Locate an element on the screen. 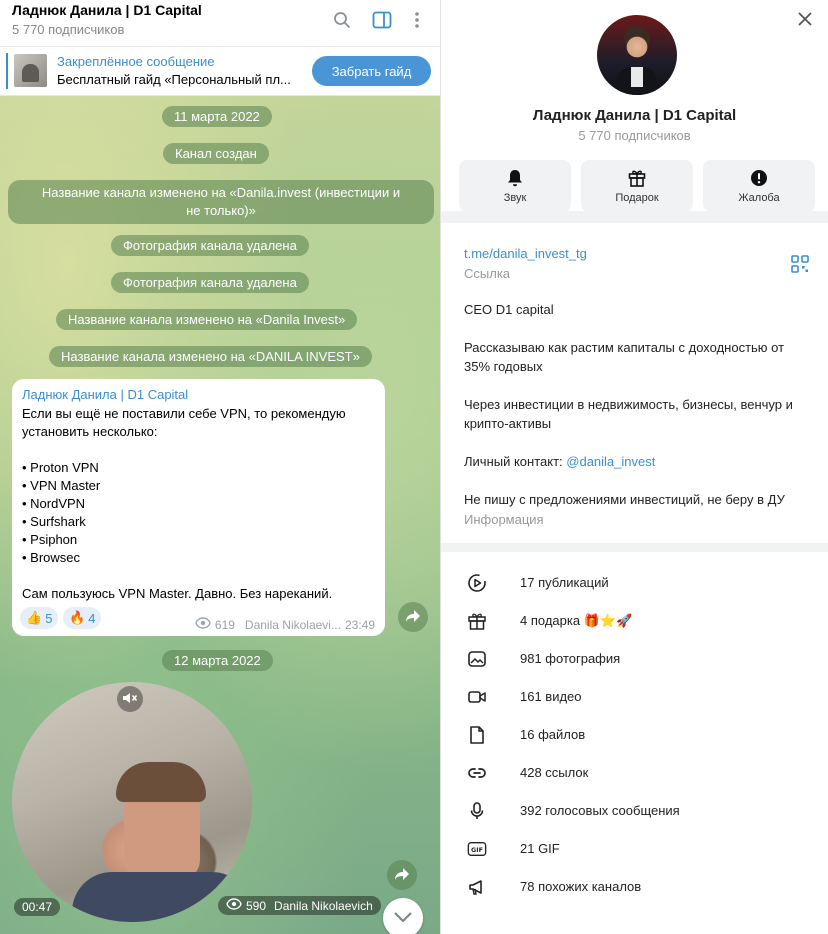 Image resolution: width=828 pixels, height=934 pixels. file-icon is located at coordinates (477, 735).